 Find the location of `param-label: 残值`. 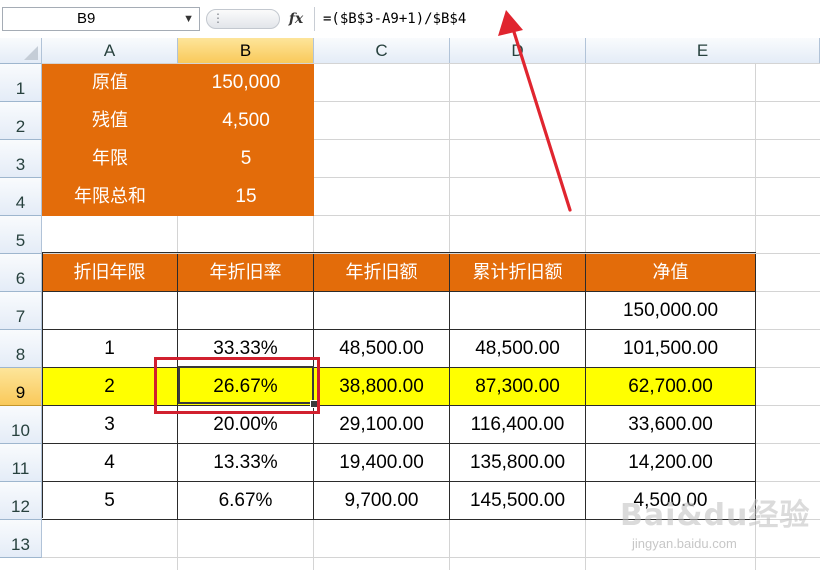

param-label: 残值 is located at coordinates (110, 121).